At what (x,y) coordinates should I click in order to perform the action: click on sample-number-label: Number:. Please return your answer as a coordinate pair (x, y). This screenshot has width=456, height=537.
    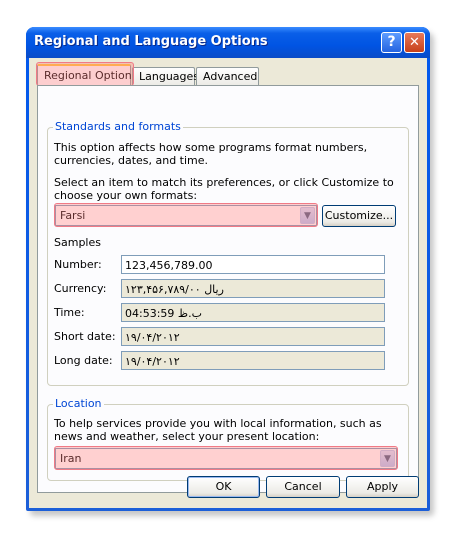
    Looking at the image, I should click on (78, 264).